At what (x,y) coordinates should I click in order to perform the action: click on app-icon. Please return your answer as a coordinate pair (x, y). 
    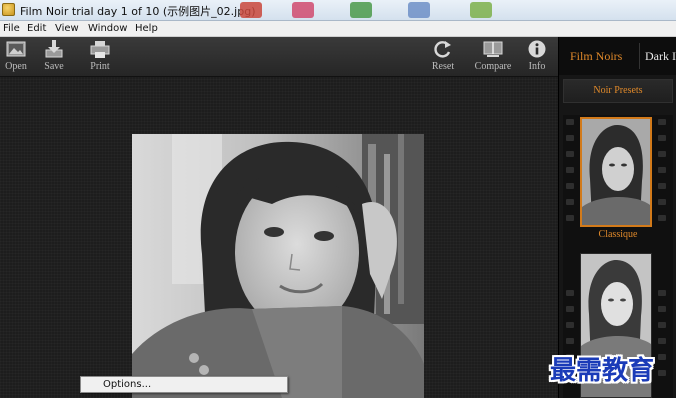
    Looking at the image, I should click on (8, 9).